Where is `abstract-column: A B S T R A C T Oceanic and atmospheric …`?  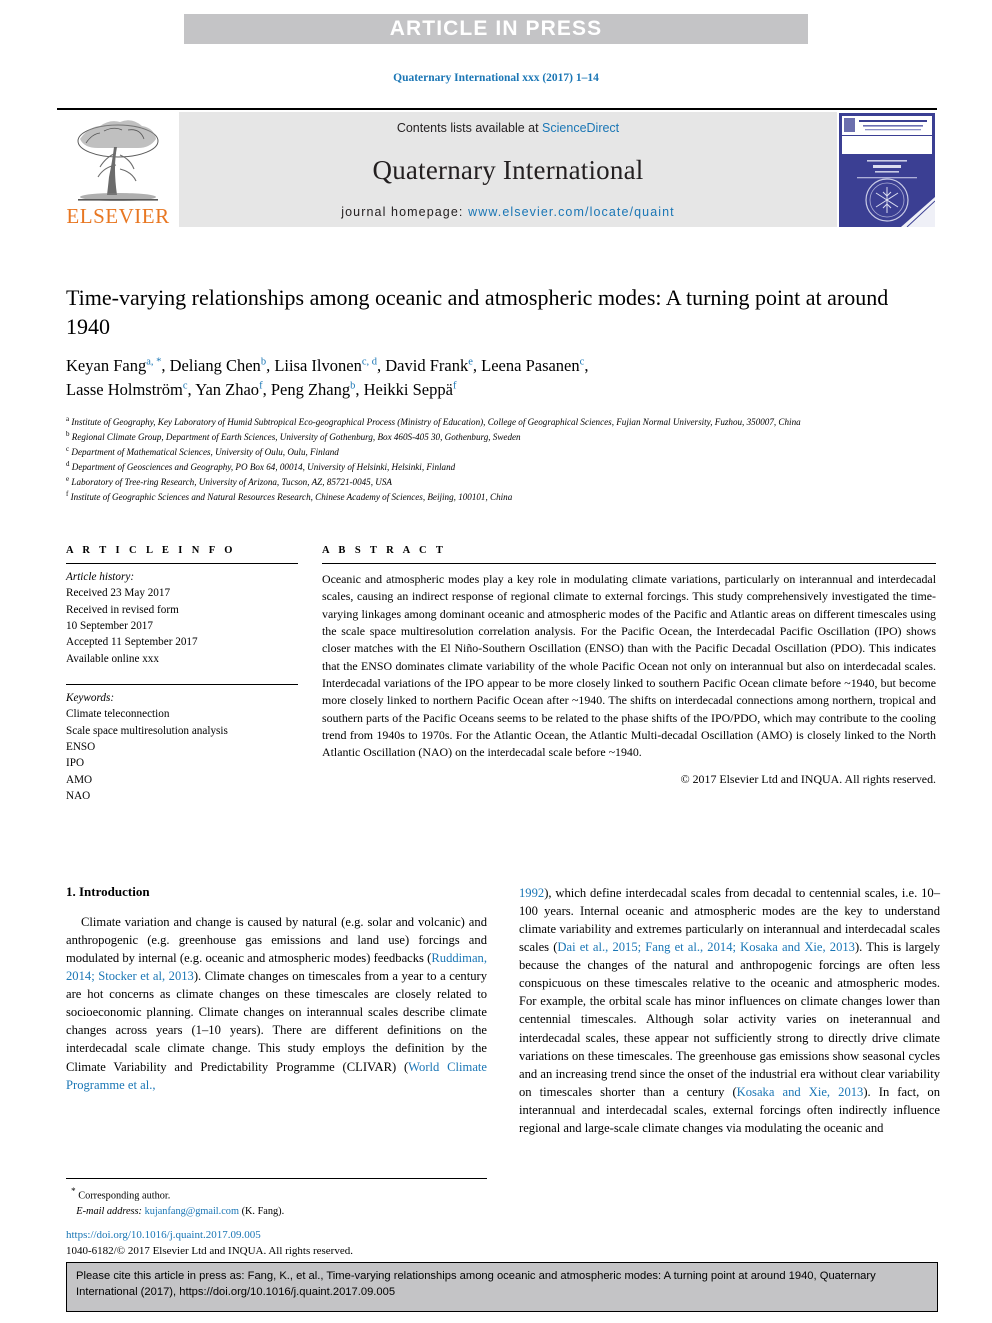 abstract-column: A B S T R A C T Oceanic and atmospheric … is located at coordinates (629, 674).